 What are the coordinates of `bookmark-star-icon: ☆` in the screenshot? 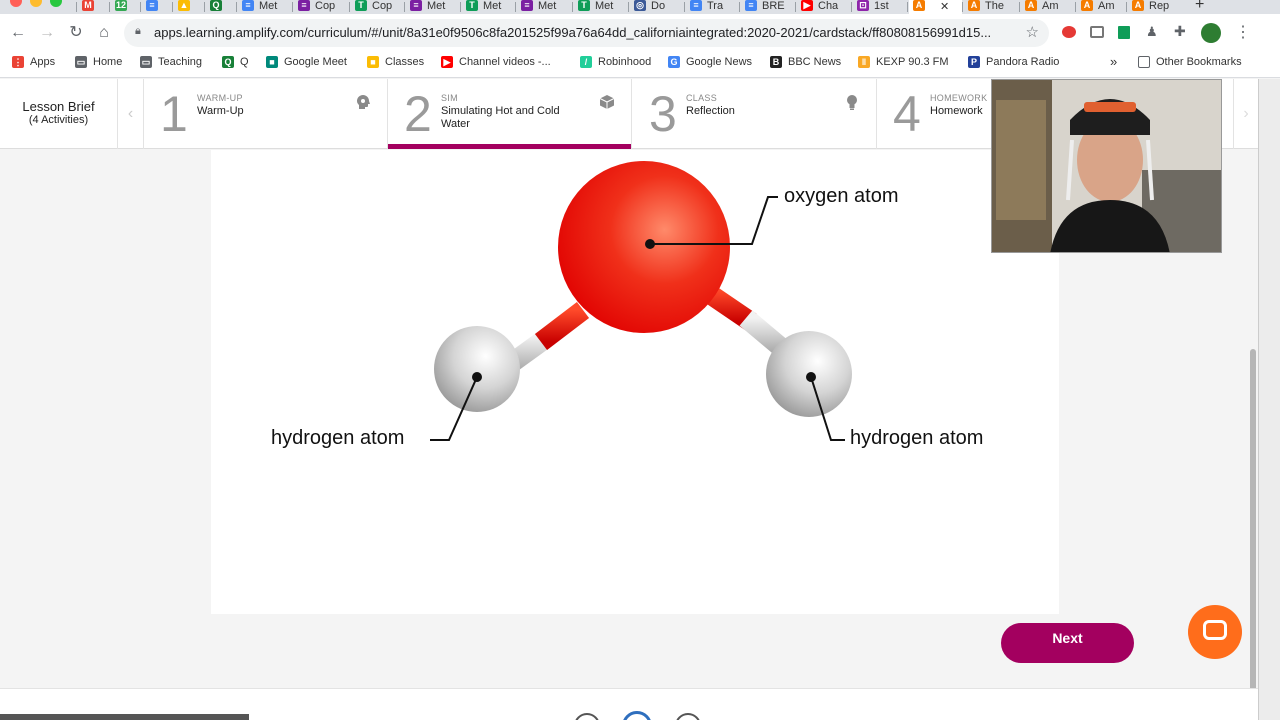 It's located at (1032, 32).